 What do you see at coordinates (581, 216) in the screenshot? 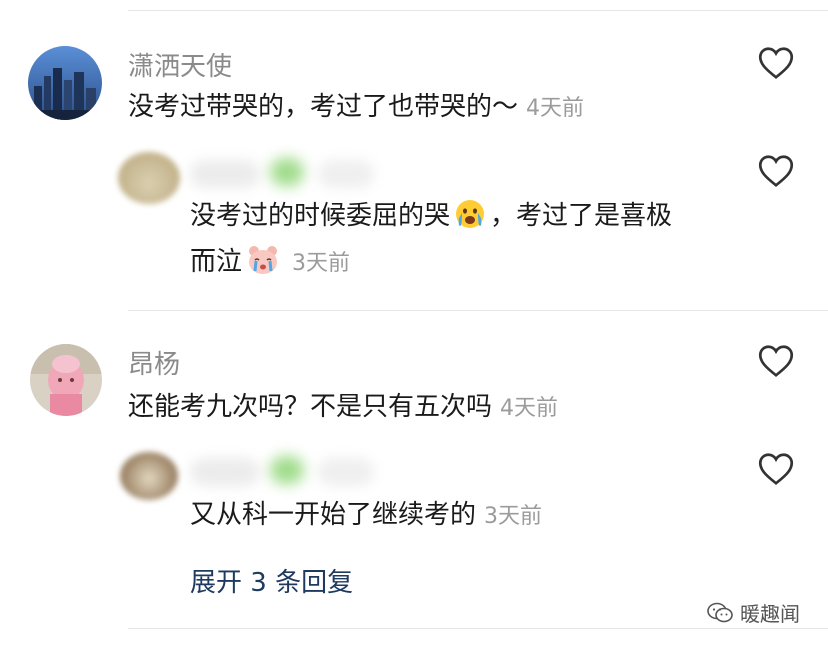
I see `reply-body-cont: ，考过了是喜极` at bounding box center [581, 216].